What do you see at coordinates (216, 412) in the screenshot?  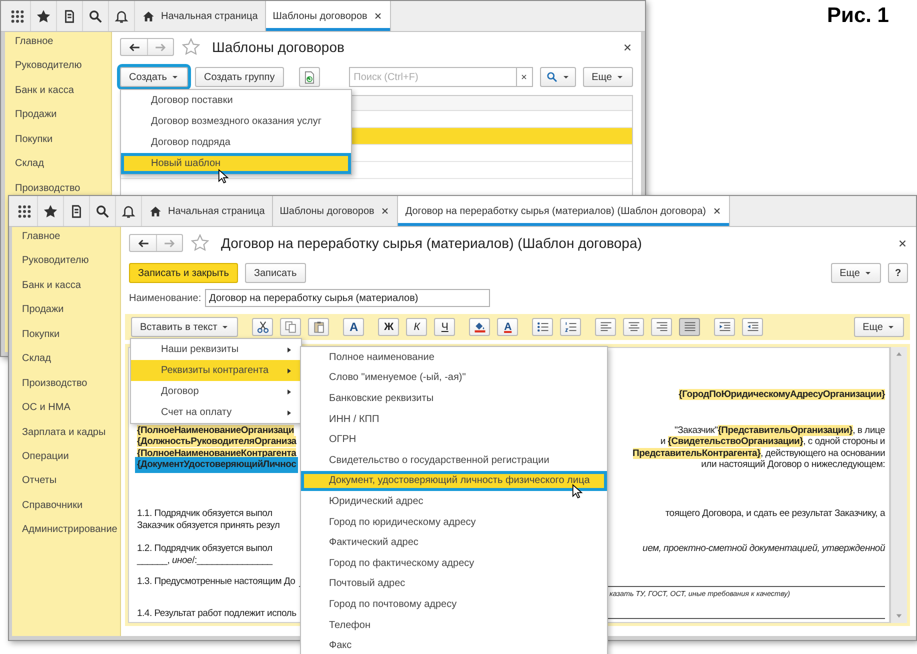 I see `menu-item: Счет на оплату` at bounding box center [216, 412].